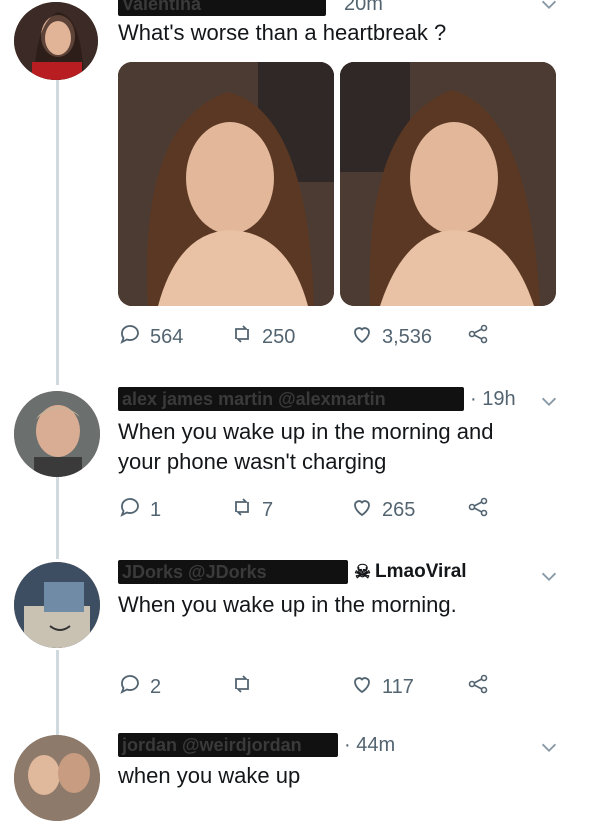  I want to click on tweet-text: when you wake up, so click(209, 775).